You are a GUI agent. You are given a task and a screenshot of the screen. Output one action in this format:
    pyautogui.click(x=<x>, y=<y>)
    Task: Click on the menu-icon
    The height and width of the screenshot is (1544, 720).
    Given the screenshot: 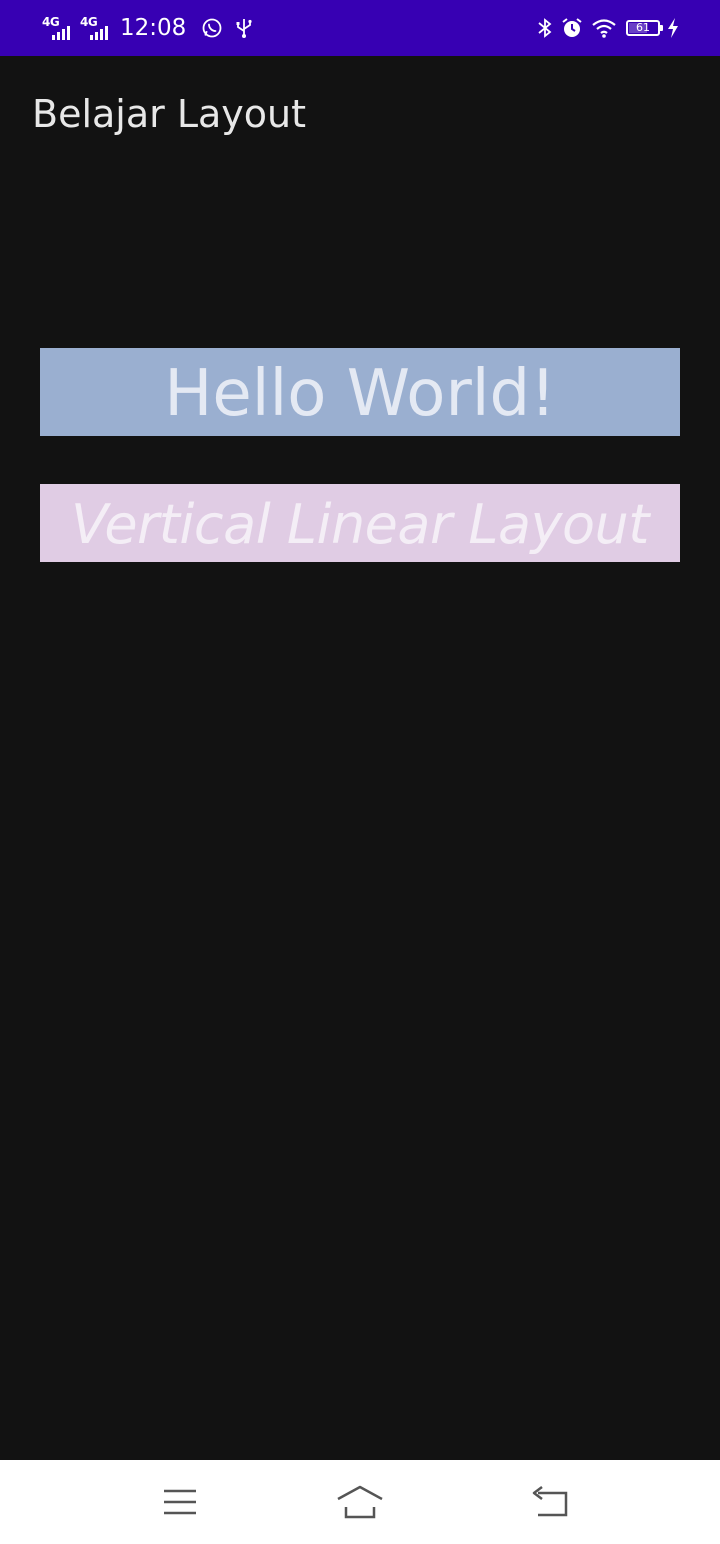 What is the action you would take?
    pyautogui.click(x=180, y=1502)
    